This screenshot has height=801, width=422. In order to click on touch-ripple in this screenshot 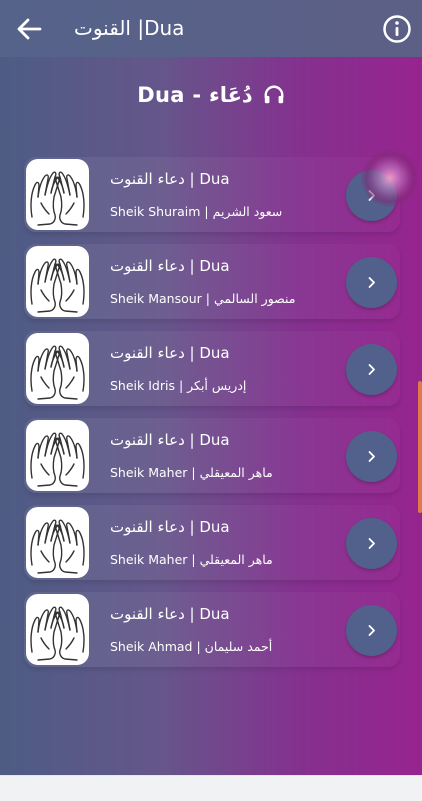, I will do `click(390, 178)`.